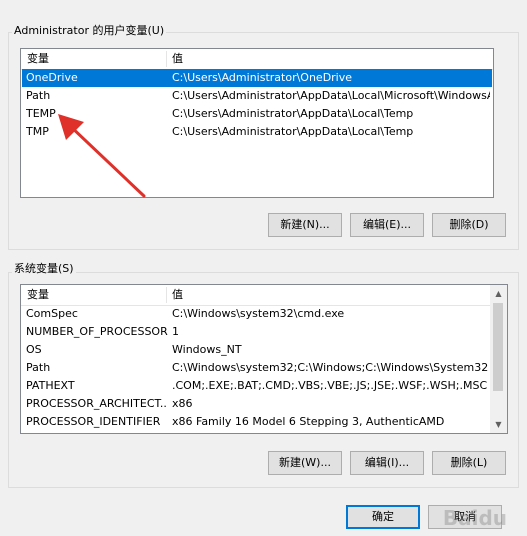  What do you see at coordinates (469, 463) in the screenshot?
I see `system-delete-button: 删除(L)` at bounding box center [469, 463].